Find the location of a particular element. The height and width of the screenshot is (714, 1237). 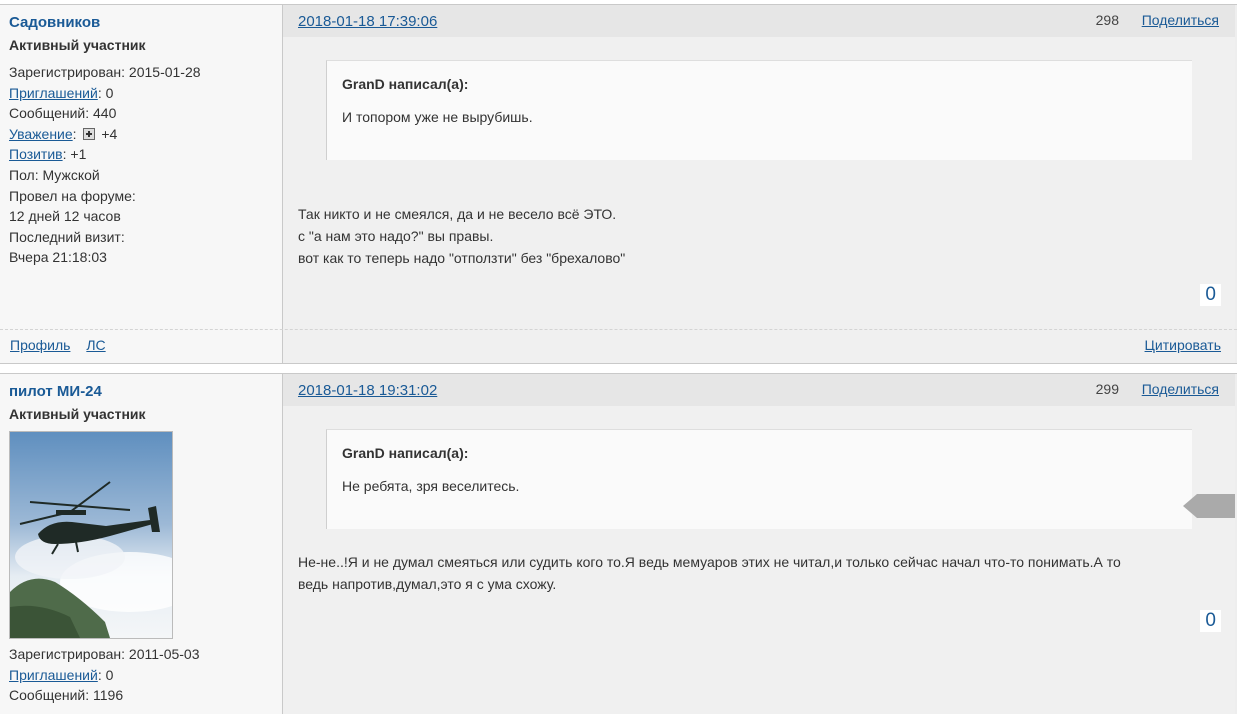

positive-value: : +1 is located at coordinates (74, 154).